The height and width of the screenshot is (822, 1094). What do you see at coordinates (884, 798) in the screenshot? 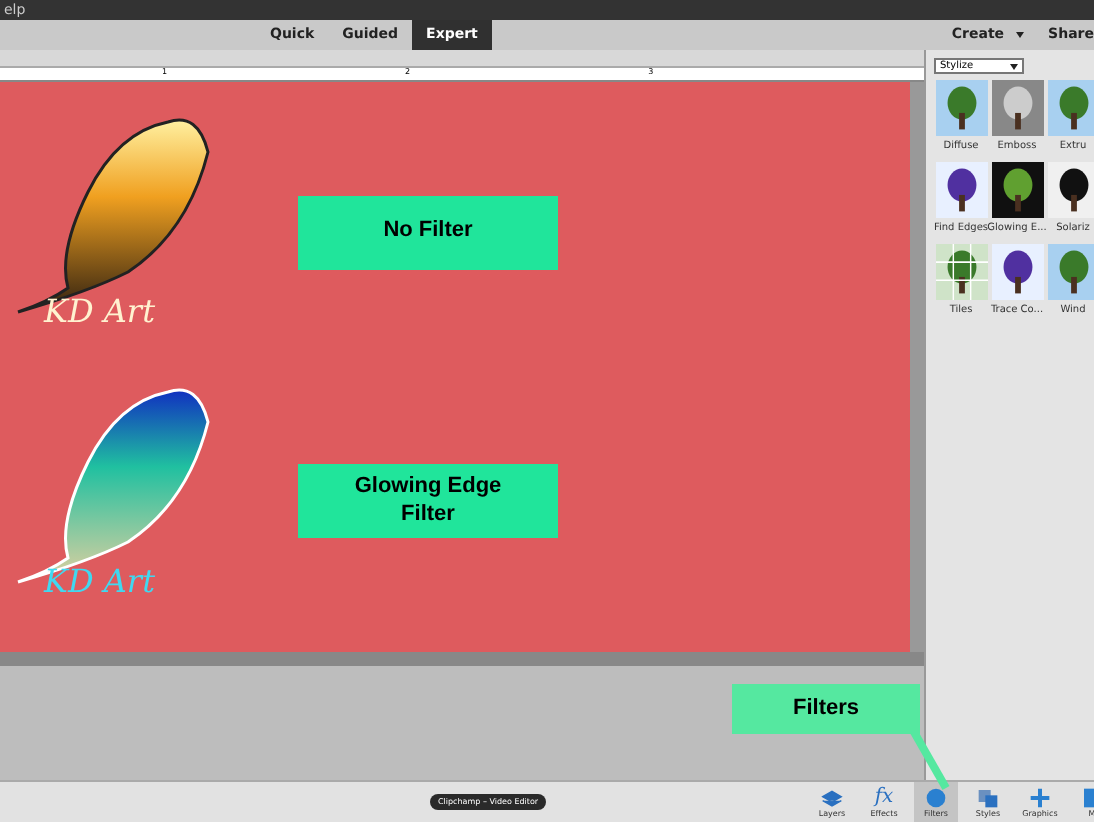
I see `fx-icon: fx` at bounding box center [884, 798].